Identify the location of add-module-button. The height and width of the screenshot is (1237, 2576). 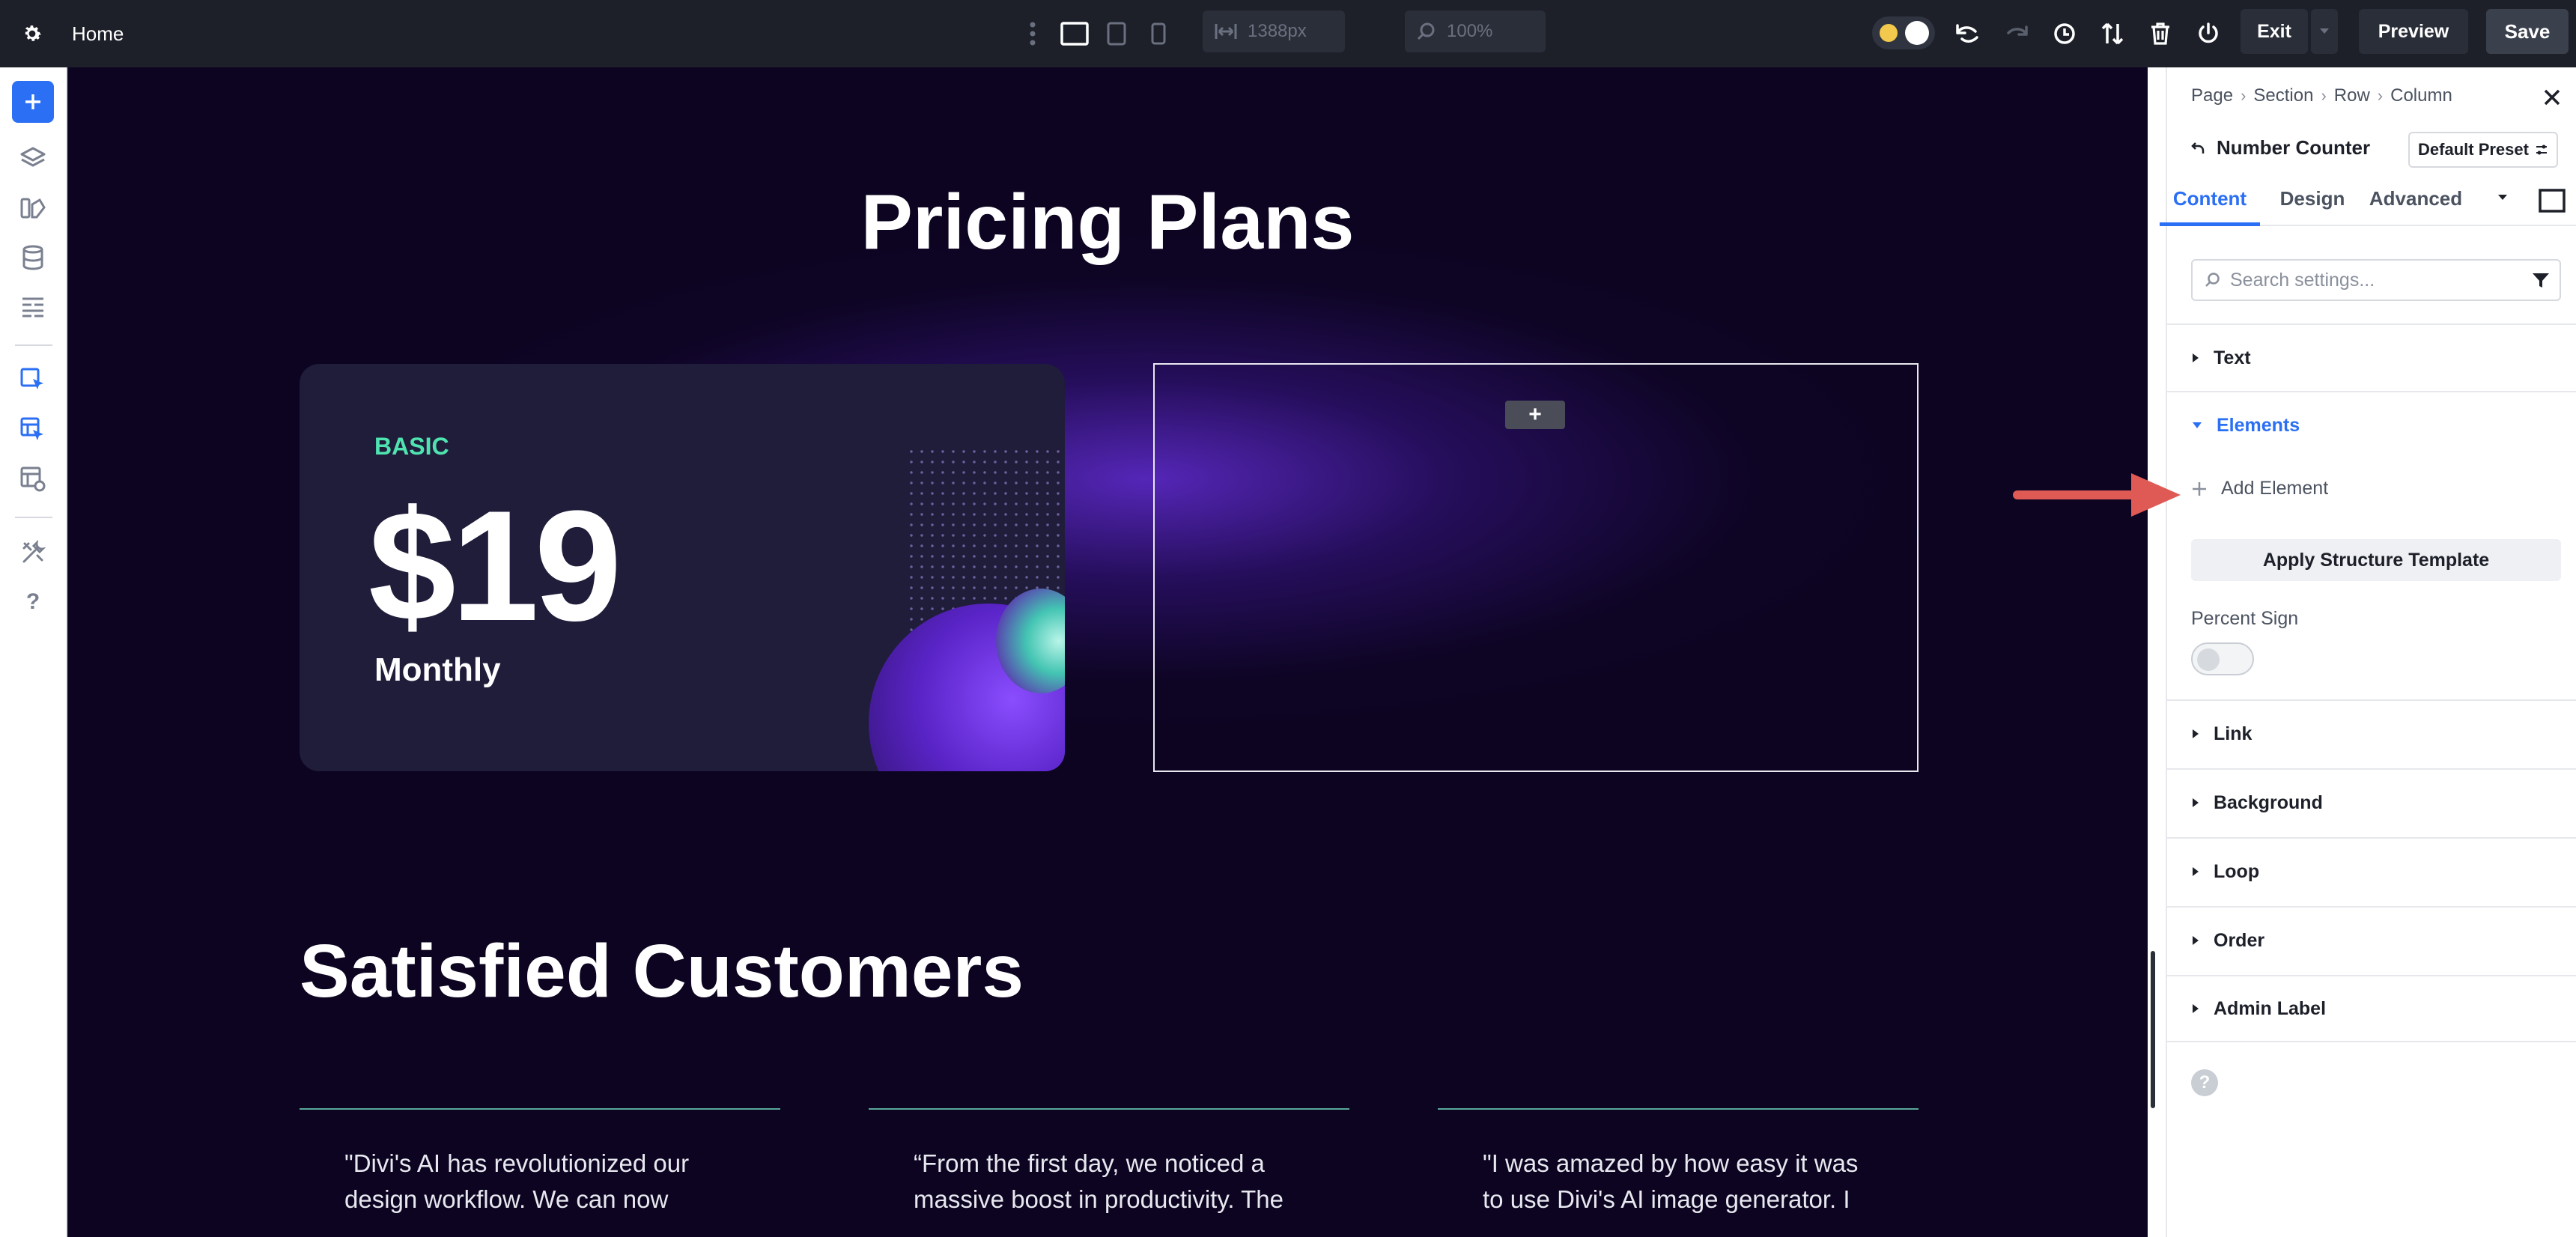
(33, 102).